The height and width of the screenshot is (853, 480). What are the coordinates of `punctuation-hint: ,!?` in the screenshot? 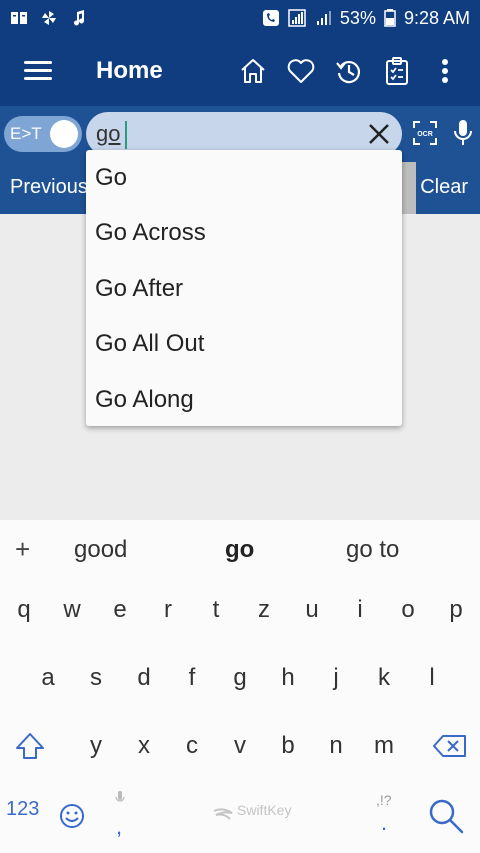 It's located at (384, 800).